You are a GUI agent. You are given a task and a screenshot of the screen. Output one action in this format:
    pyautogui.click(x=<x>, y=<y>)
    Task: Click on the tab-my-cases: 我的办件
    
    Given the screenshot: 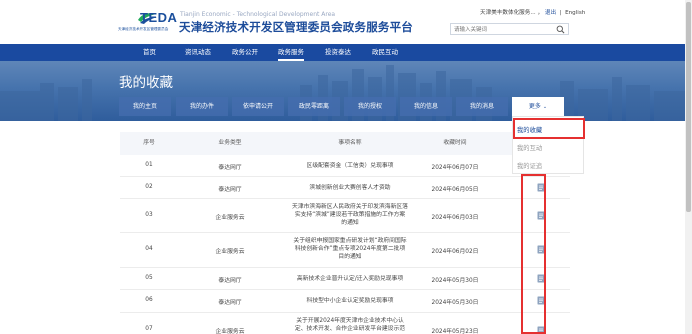 What is the action you would take?
    pyautogui.click(x=202, y=106)
    